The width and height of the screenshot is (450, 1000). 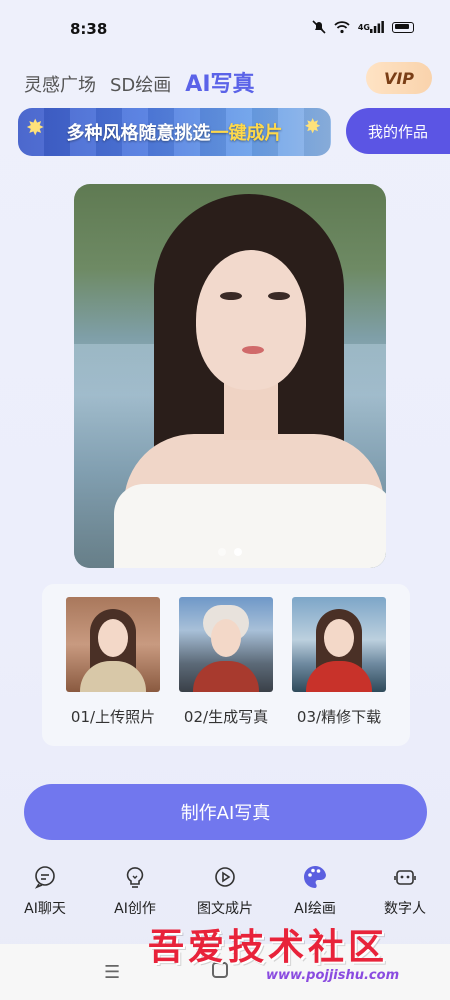 I want to click on status-icons: 4G, so click(x=363, y=27).